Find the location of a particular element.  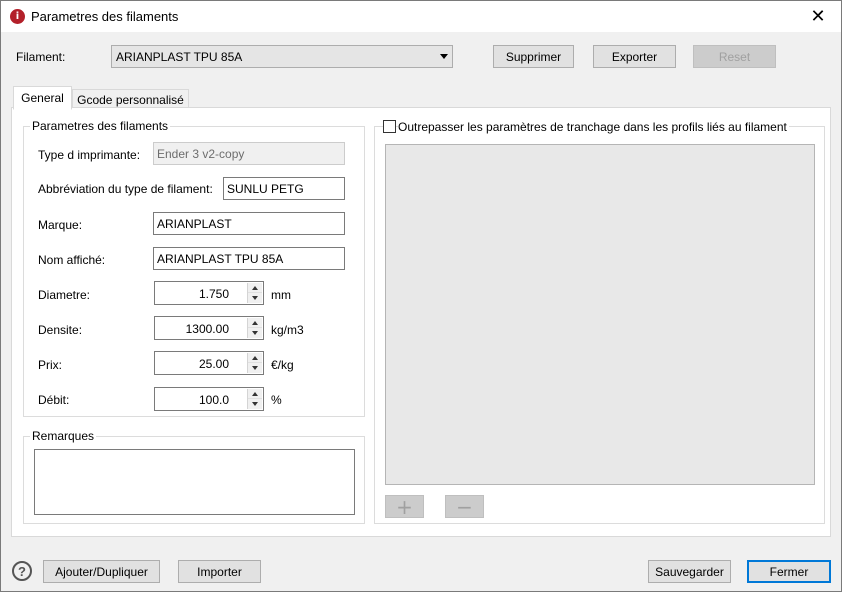

price-spinbox: 25.00 is located at coordinates (209, 363).